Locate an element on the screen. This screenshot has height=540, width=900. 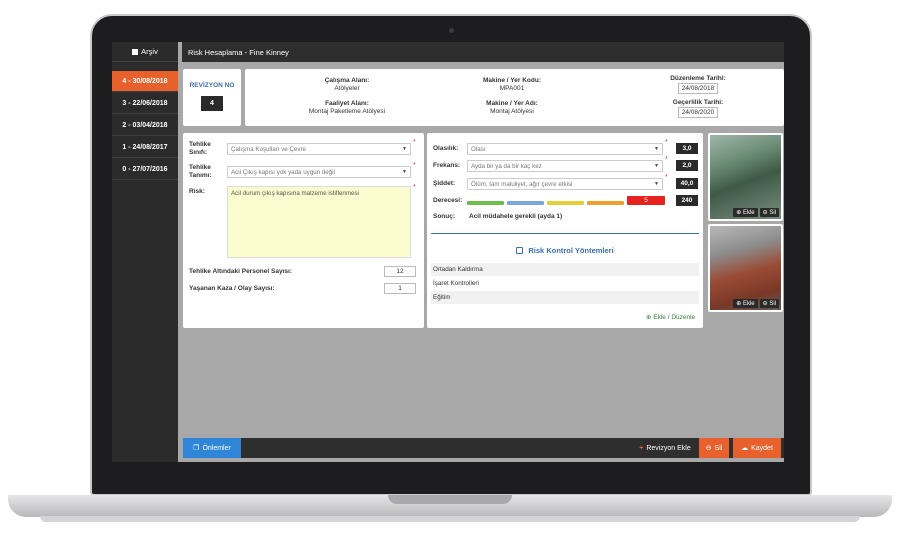
severity-select: Ölüm, tam maluliyet, ağır çevre etkisi ▼ is located at coordinates (565, 184).